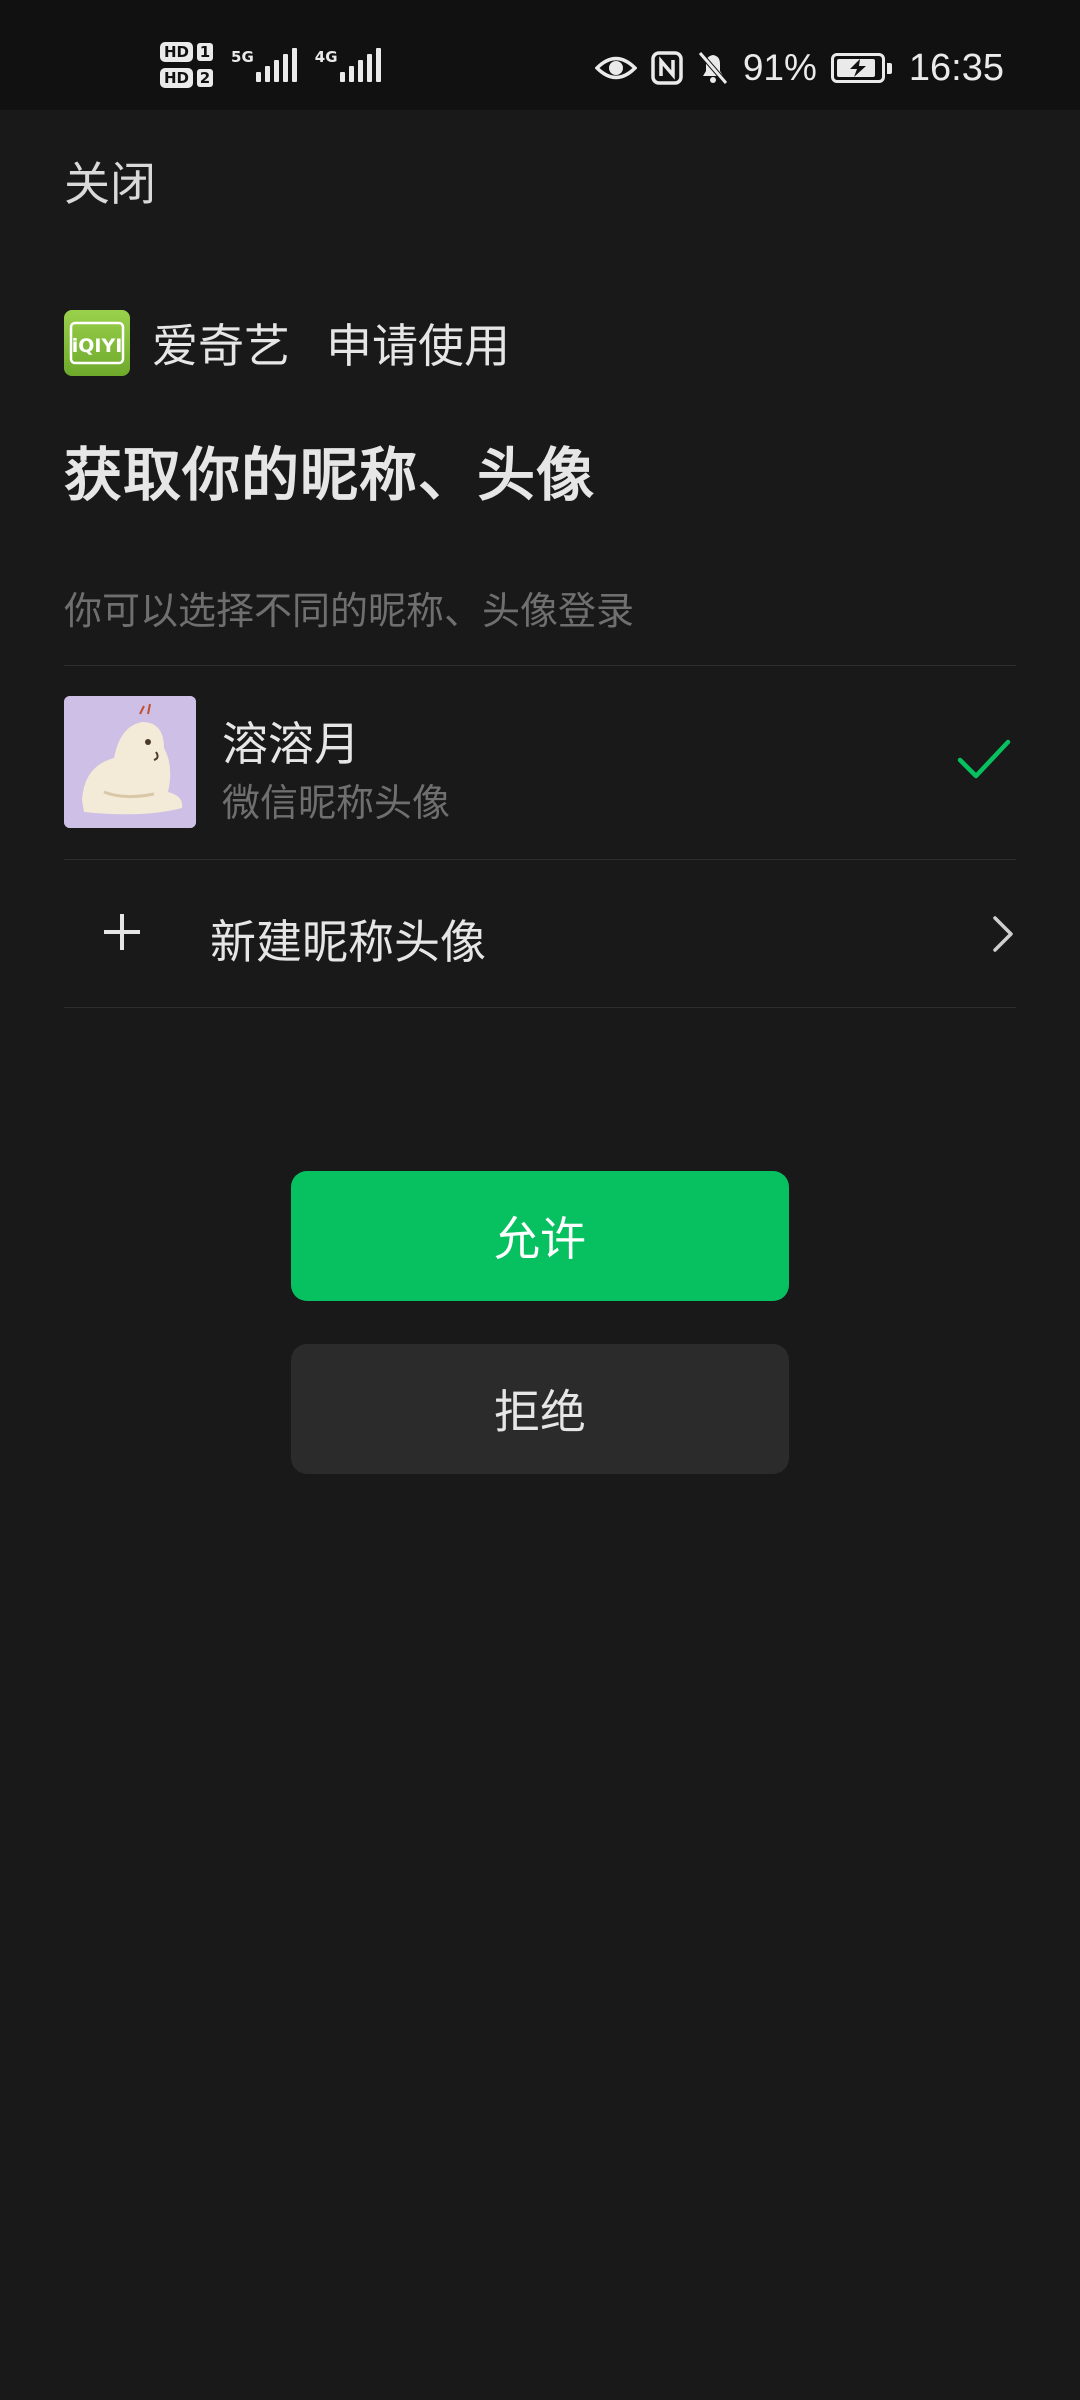  I want to click on signal-4g: 4G, so click(348, 65).